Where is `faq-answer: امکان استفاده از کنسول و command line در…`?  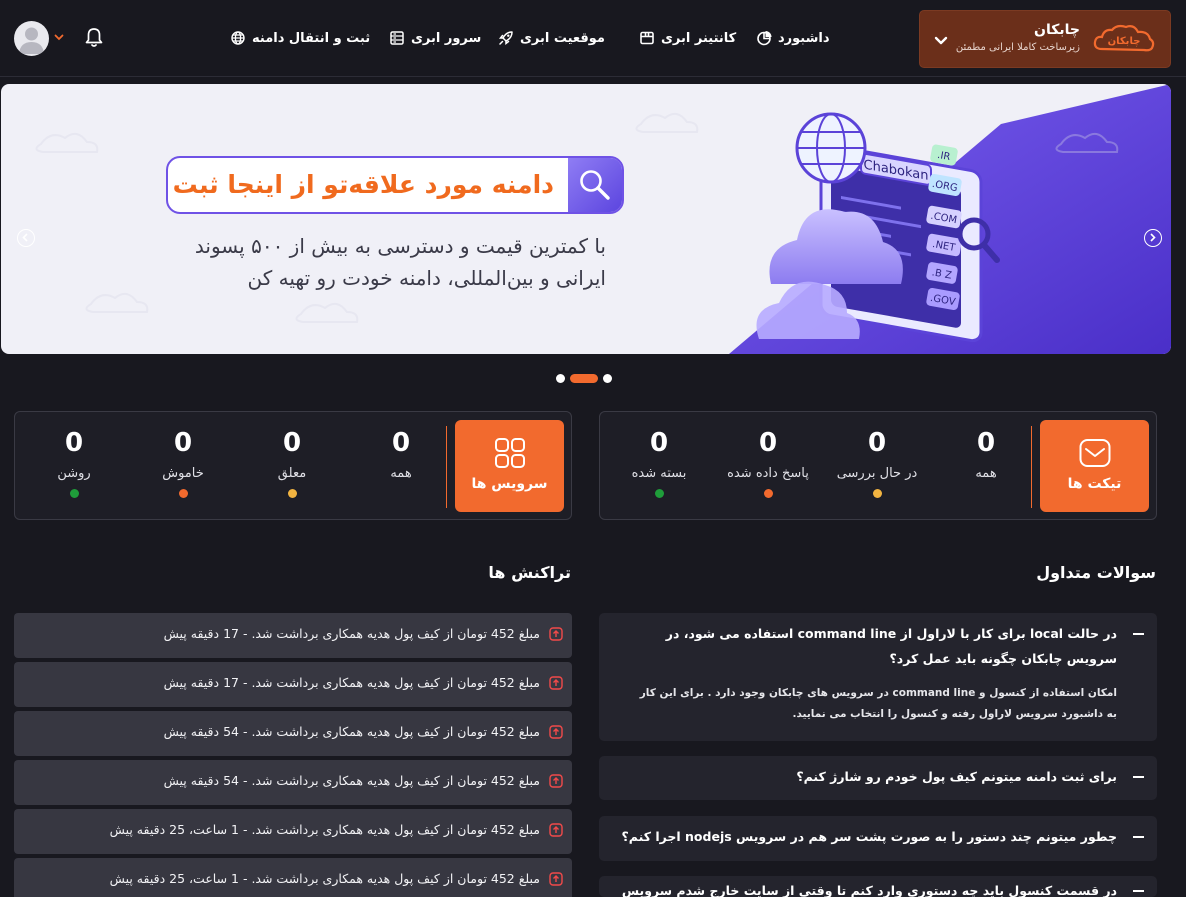
faq-answer: امکان استفاده از کنسول و command line در… is located at coordinates (878, 703).